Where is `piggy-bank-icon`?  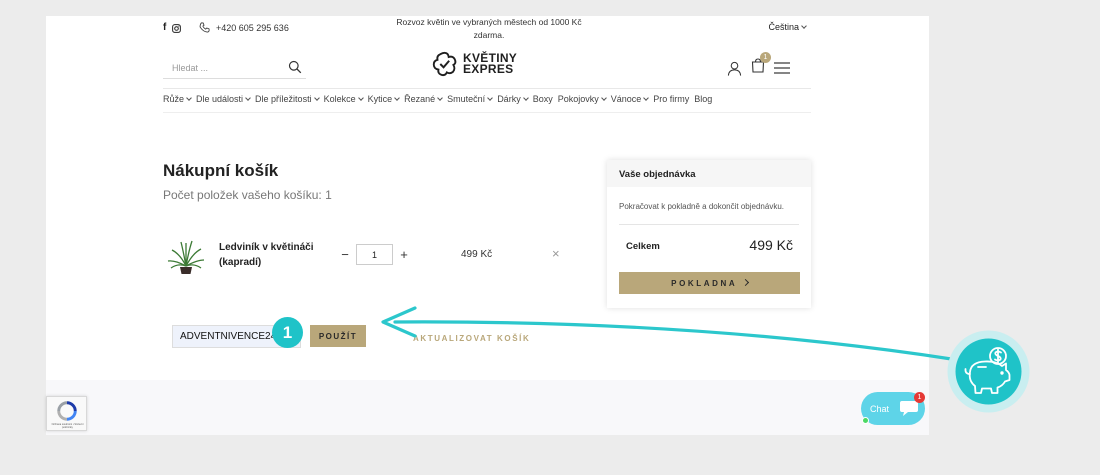 piggy-bank-icon is located at coordinates (988, 371).